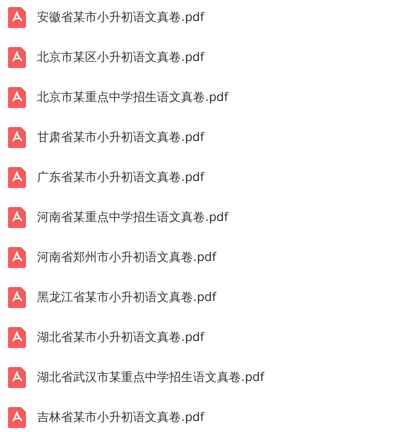  Describe the element at coordinates (132, 97) in the screenshot. I see `file-name: 北京市某重点中学招生语文真卷.pdf` at that location.